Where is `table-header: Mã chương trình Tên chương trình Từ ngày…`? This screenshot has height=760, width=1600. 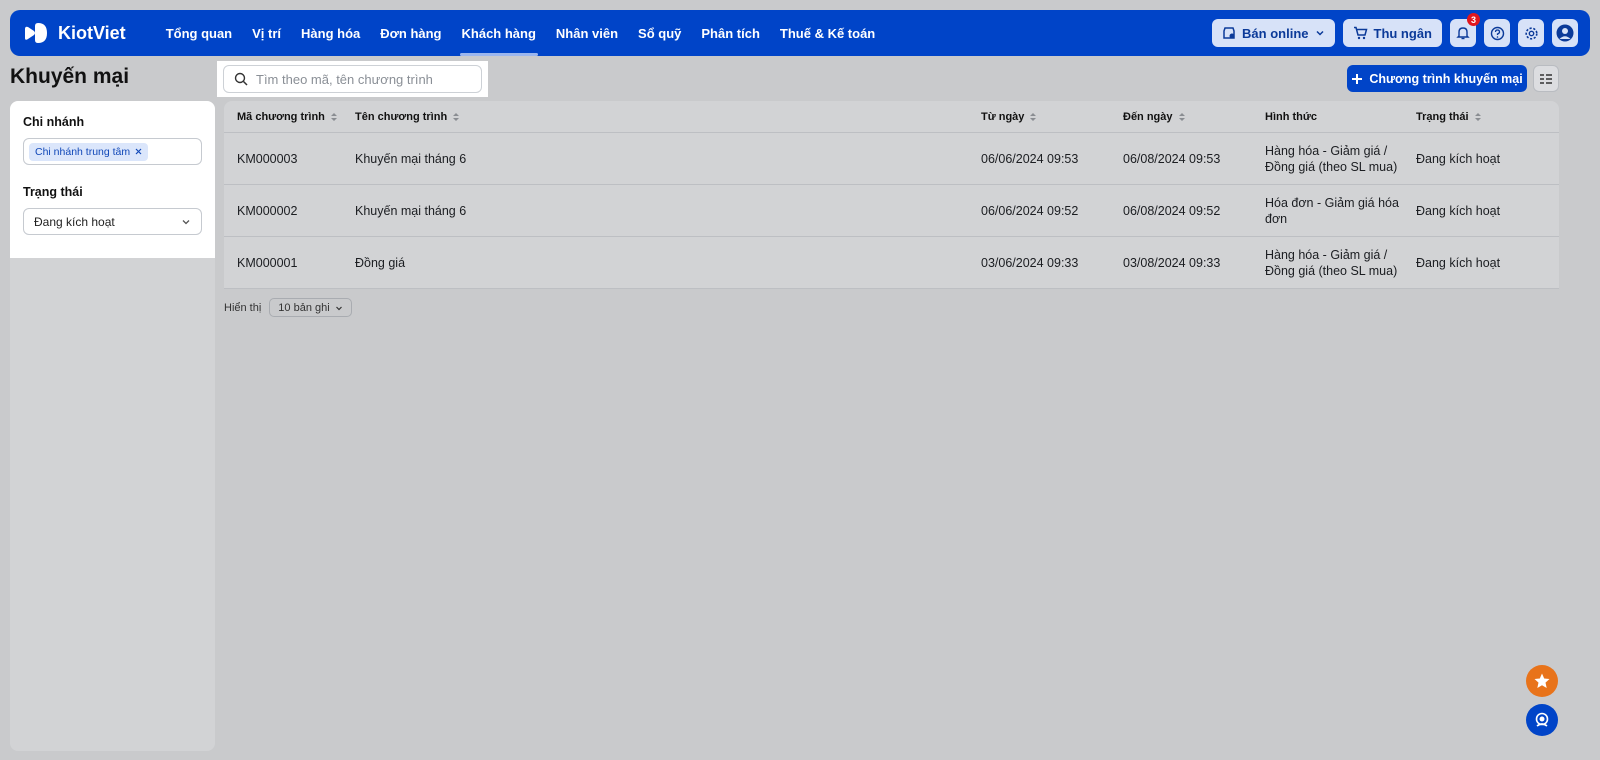 table-header: Mã chương trình Tên chương trình Từ ngày… is located at coordinates (891, 117).